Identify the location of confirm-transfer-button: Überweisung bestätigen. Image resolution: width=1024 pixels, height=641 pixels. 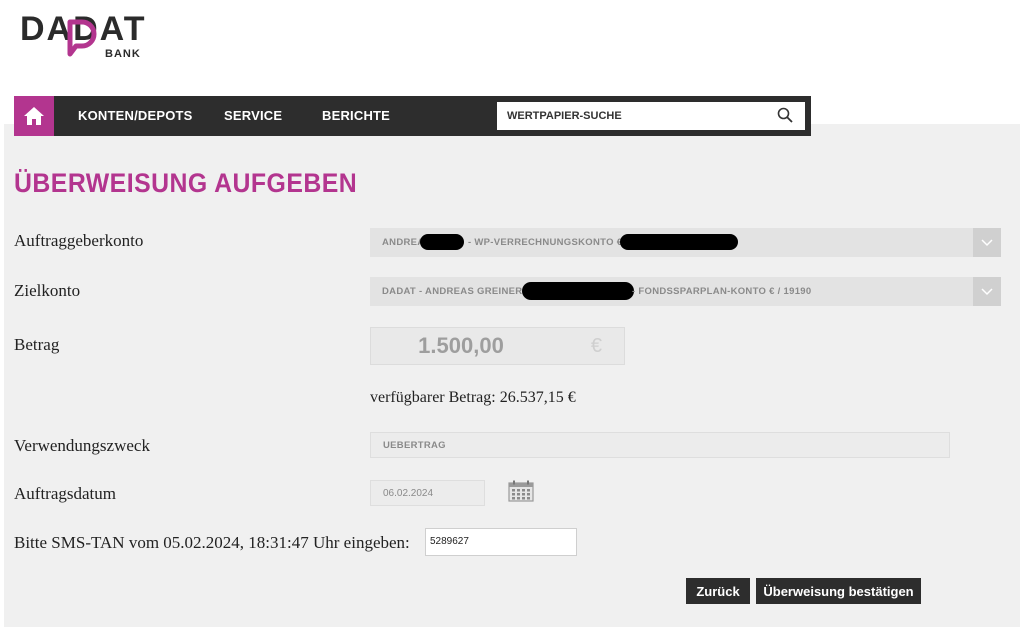
(838, 591).